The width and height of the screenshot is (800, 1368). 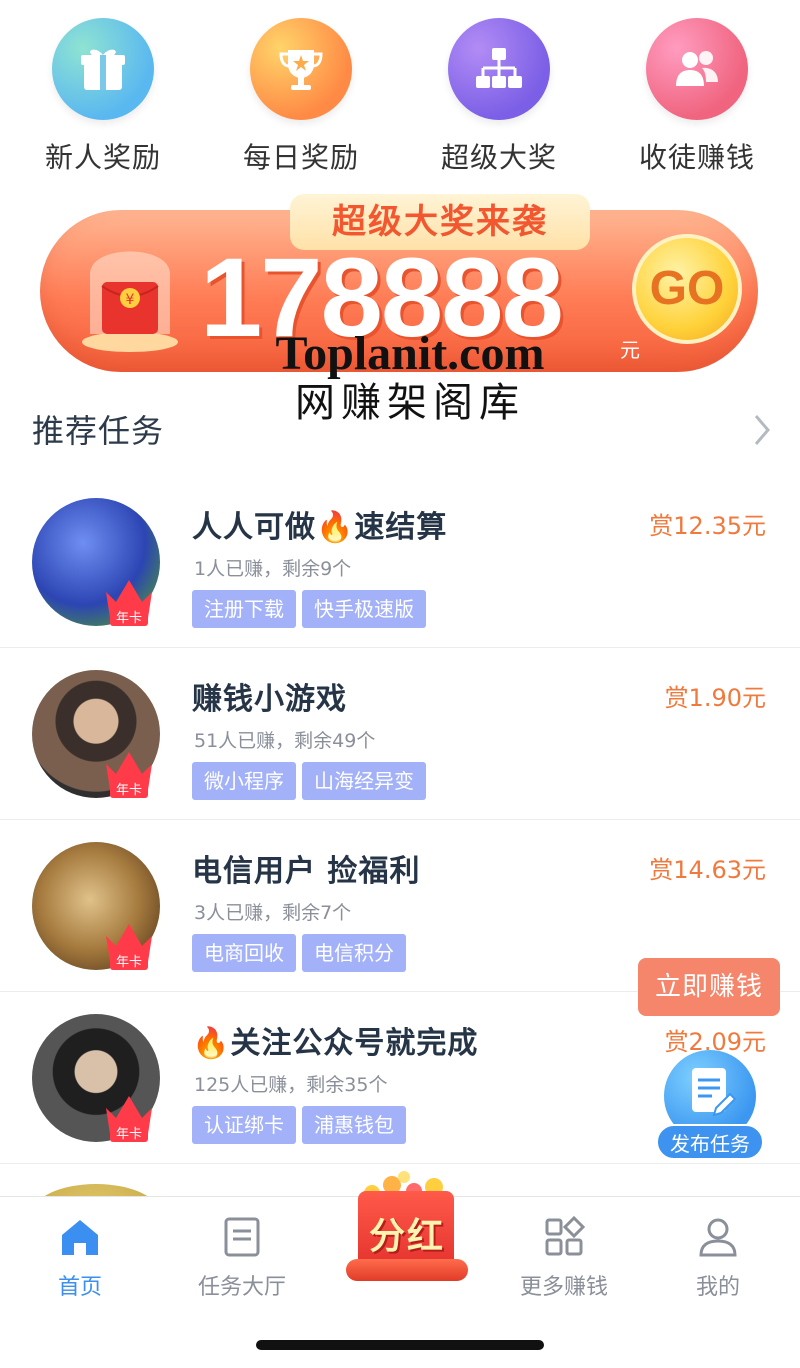 I want to click on task-title: 🔥关注公众号就完成, so click(x=335, y=1043).